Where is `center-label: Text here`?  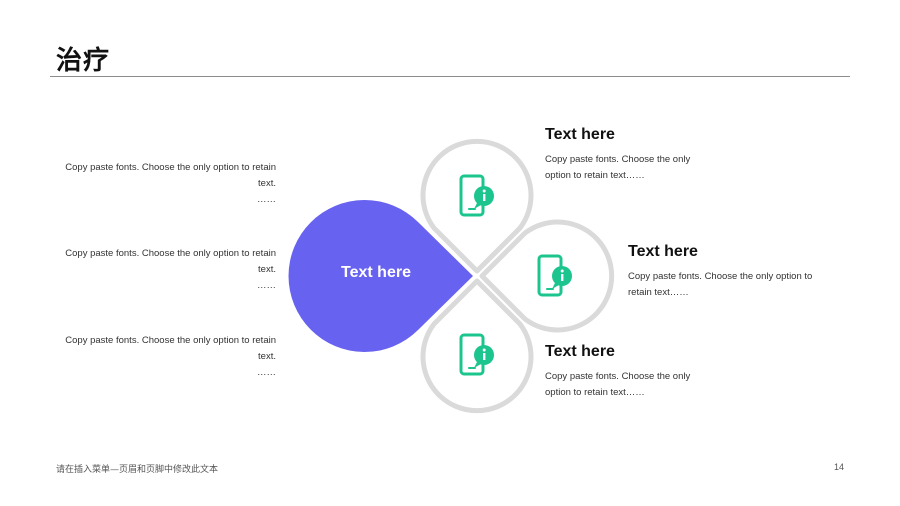
center-label: Text here is located at coordinates (376, 272).